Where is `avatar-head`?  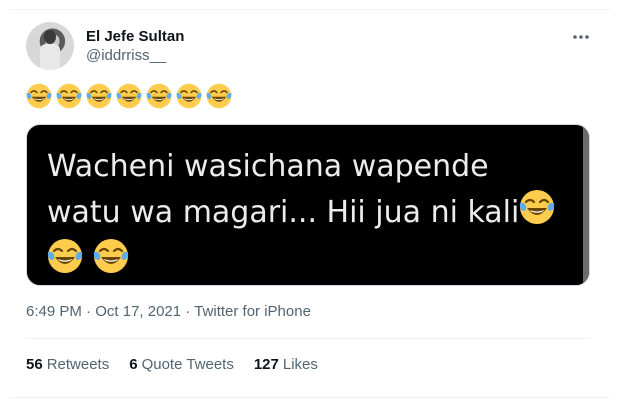
avatar-head is located at coordinates (50, 37).